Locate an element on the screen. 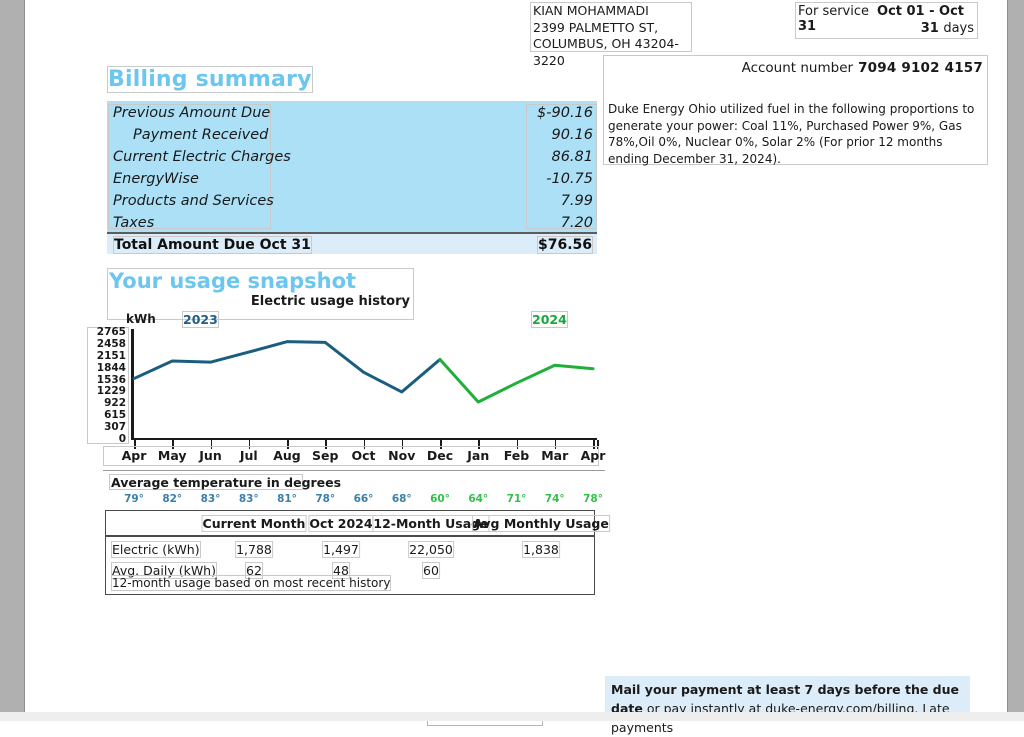  billing-summary-row: Products and Services 7.99 is located at coordinates (352, 202).